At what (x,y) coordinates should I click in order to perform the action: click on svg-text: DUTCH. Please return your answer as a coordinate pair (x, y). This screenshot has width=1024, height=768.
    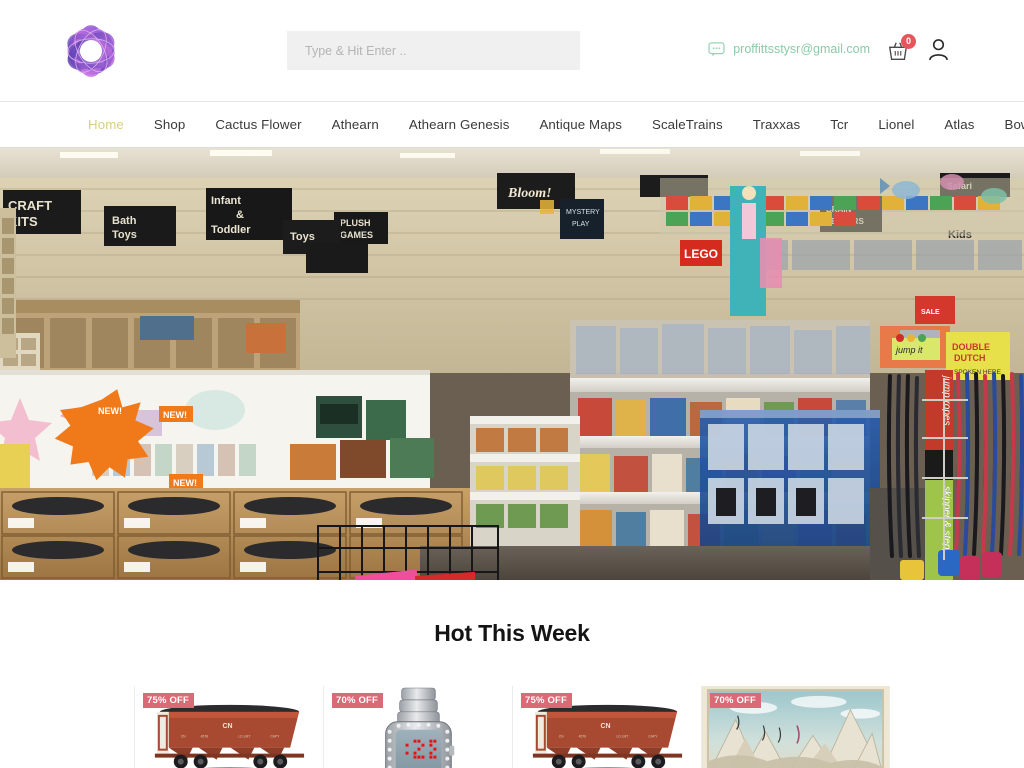
    Looking at the image, I should click on (970, 358).